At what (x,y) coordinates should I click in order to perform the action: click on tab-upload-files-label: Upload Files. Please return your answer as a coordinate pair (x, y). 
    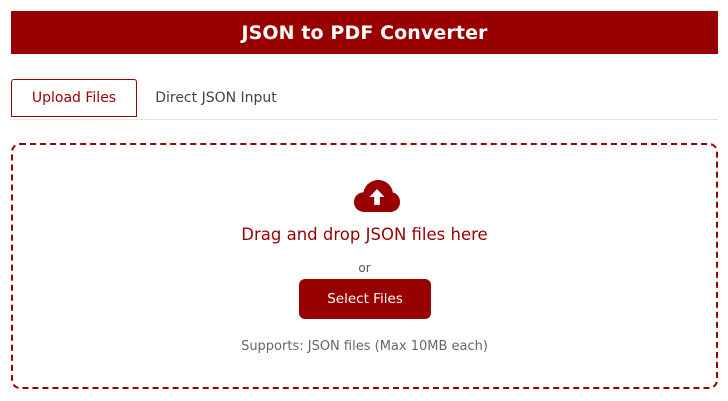
    Looking at the image, I should click on (74, 98).